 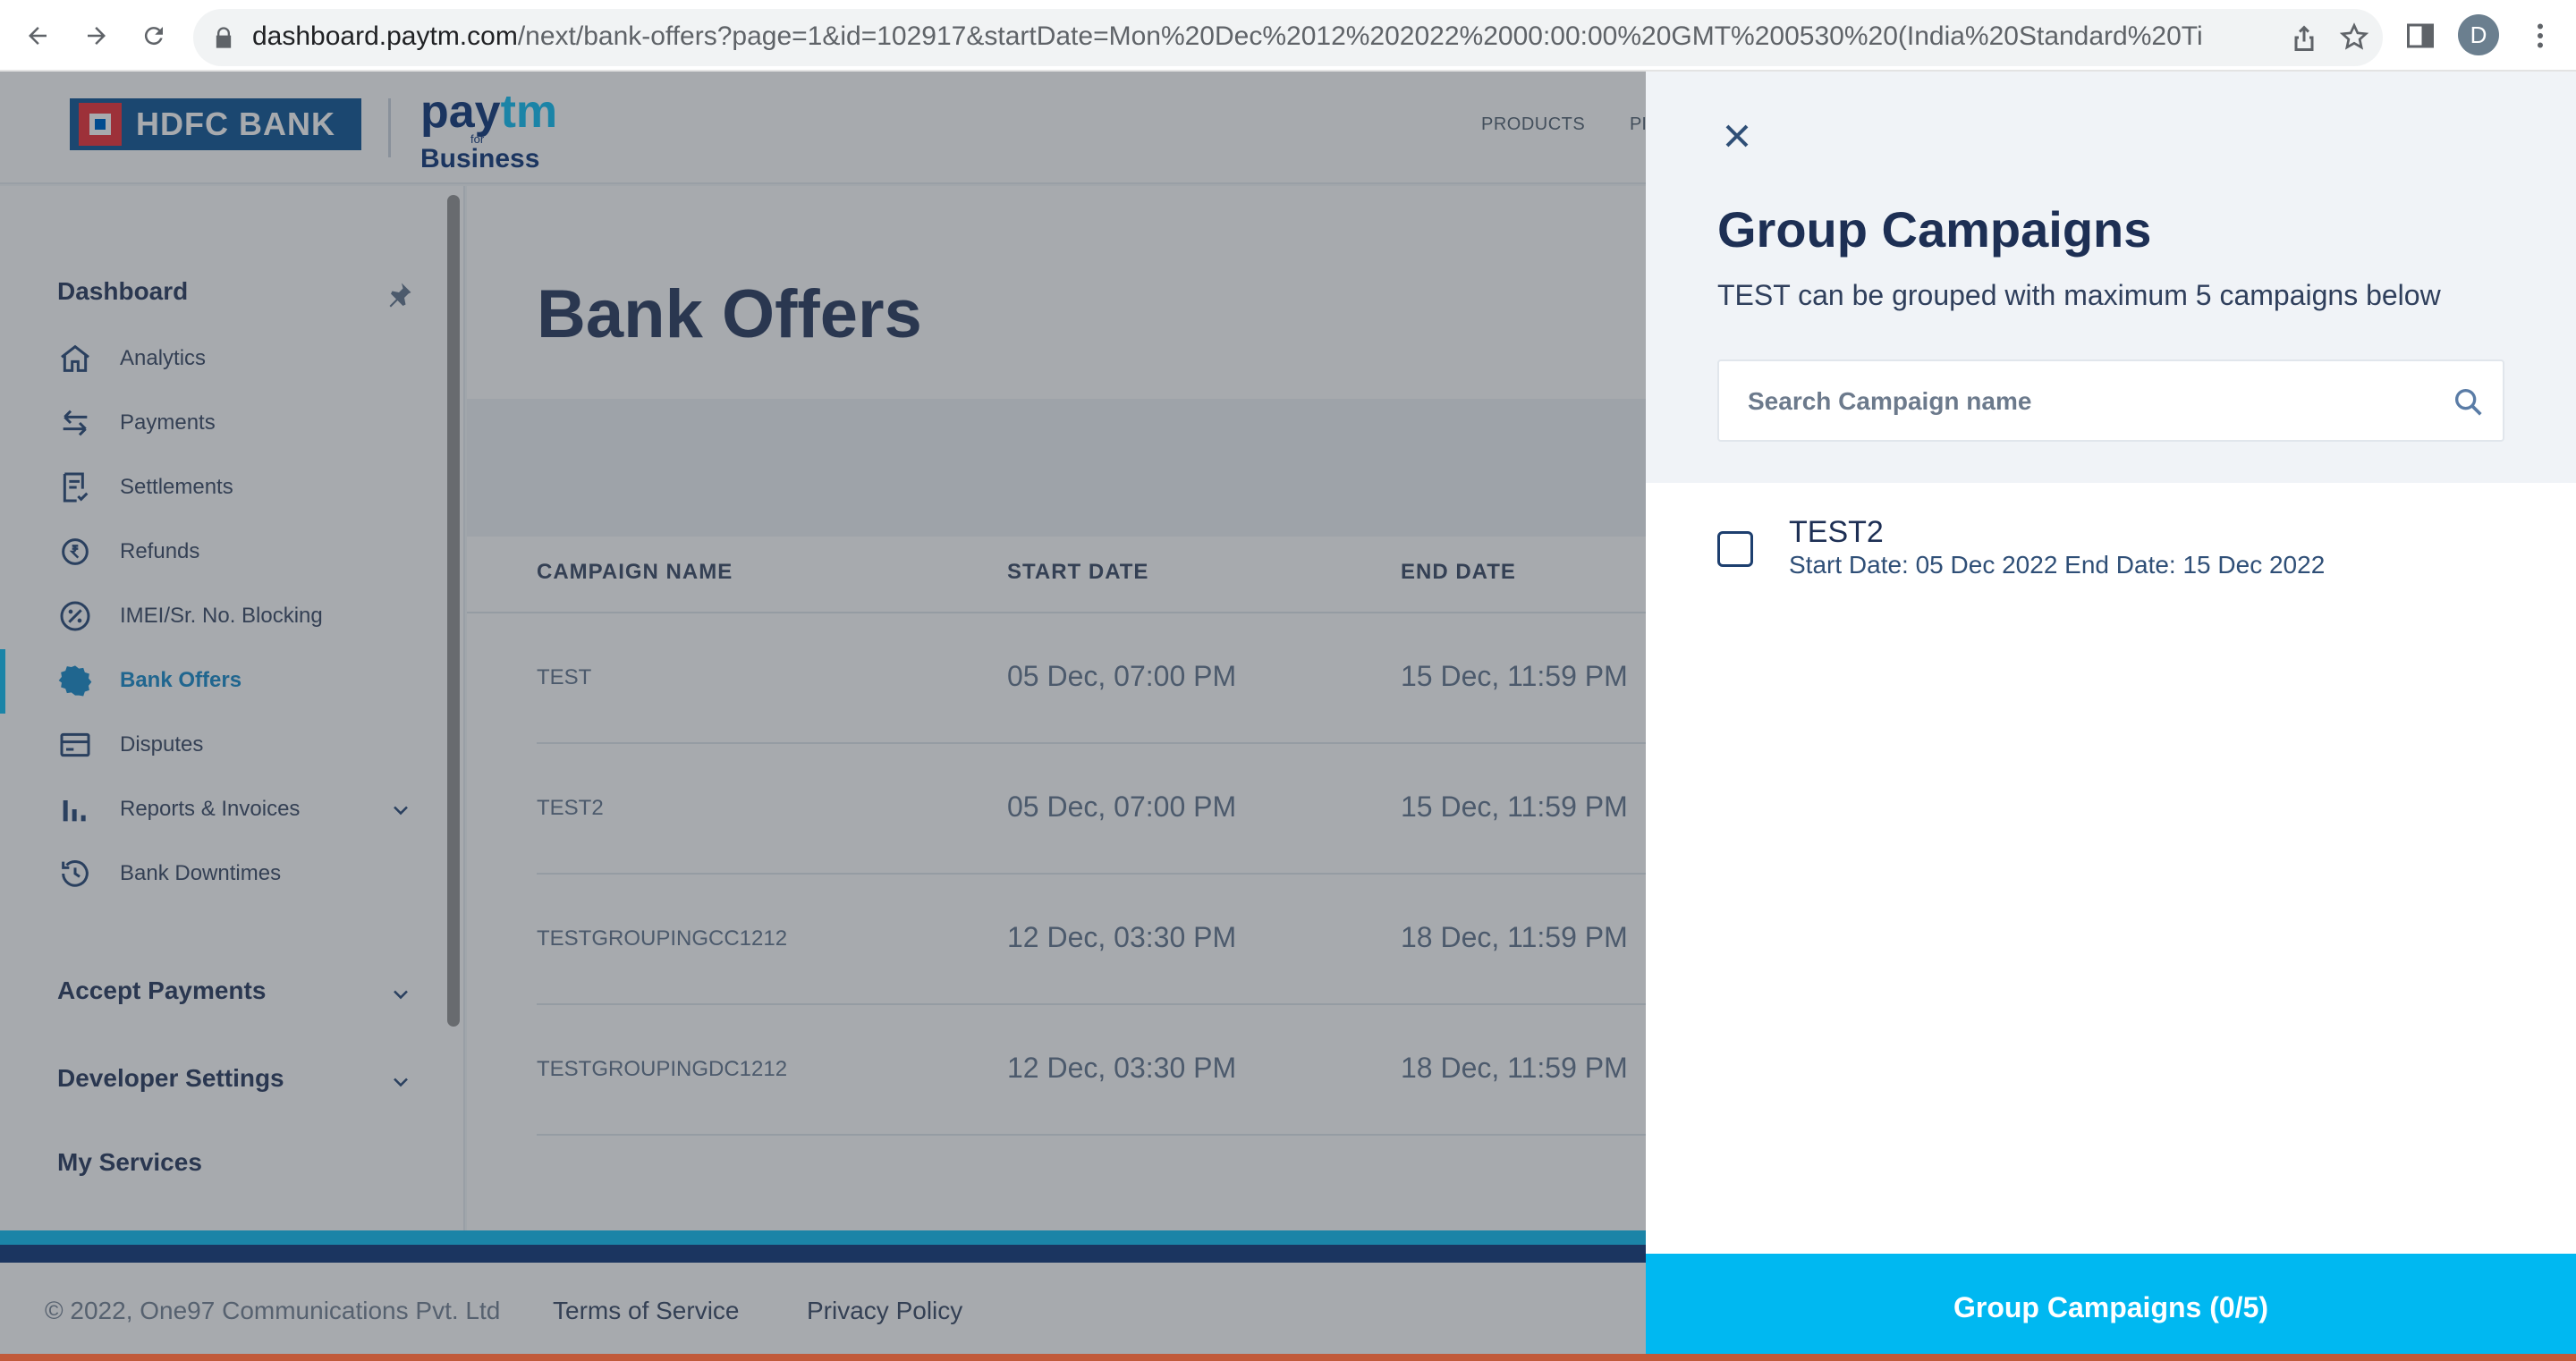 What do you see at coordinates (2111, 1307) in the screenshot?
I see `group-campaigns-button: Group Campaigns (0/5)` at bounding box center [2111, 1307].